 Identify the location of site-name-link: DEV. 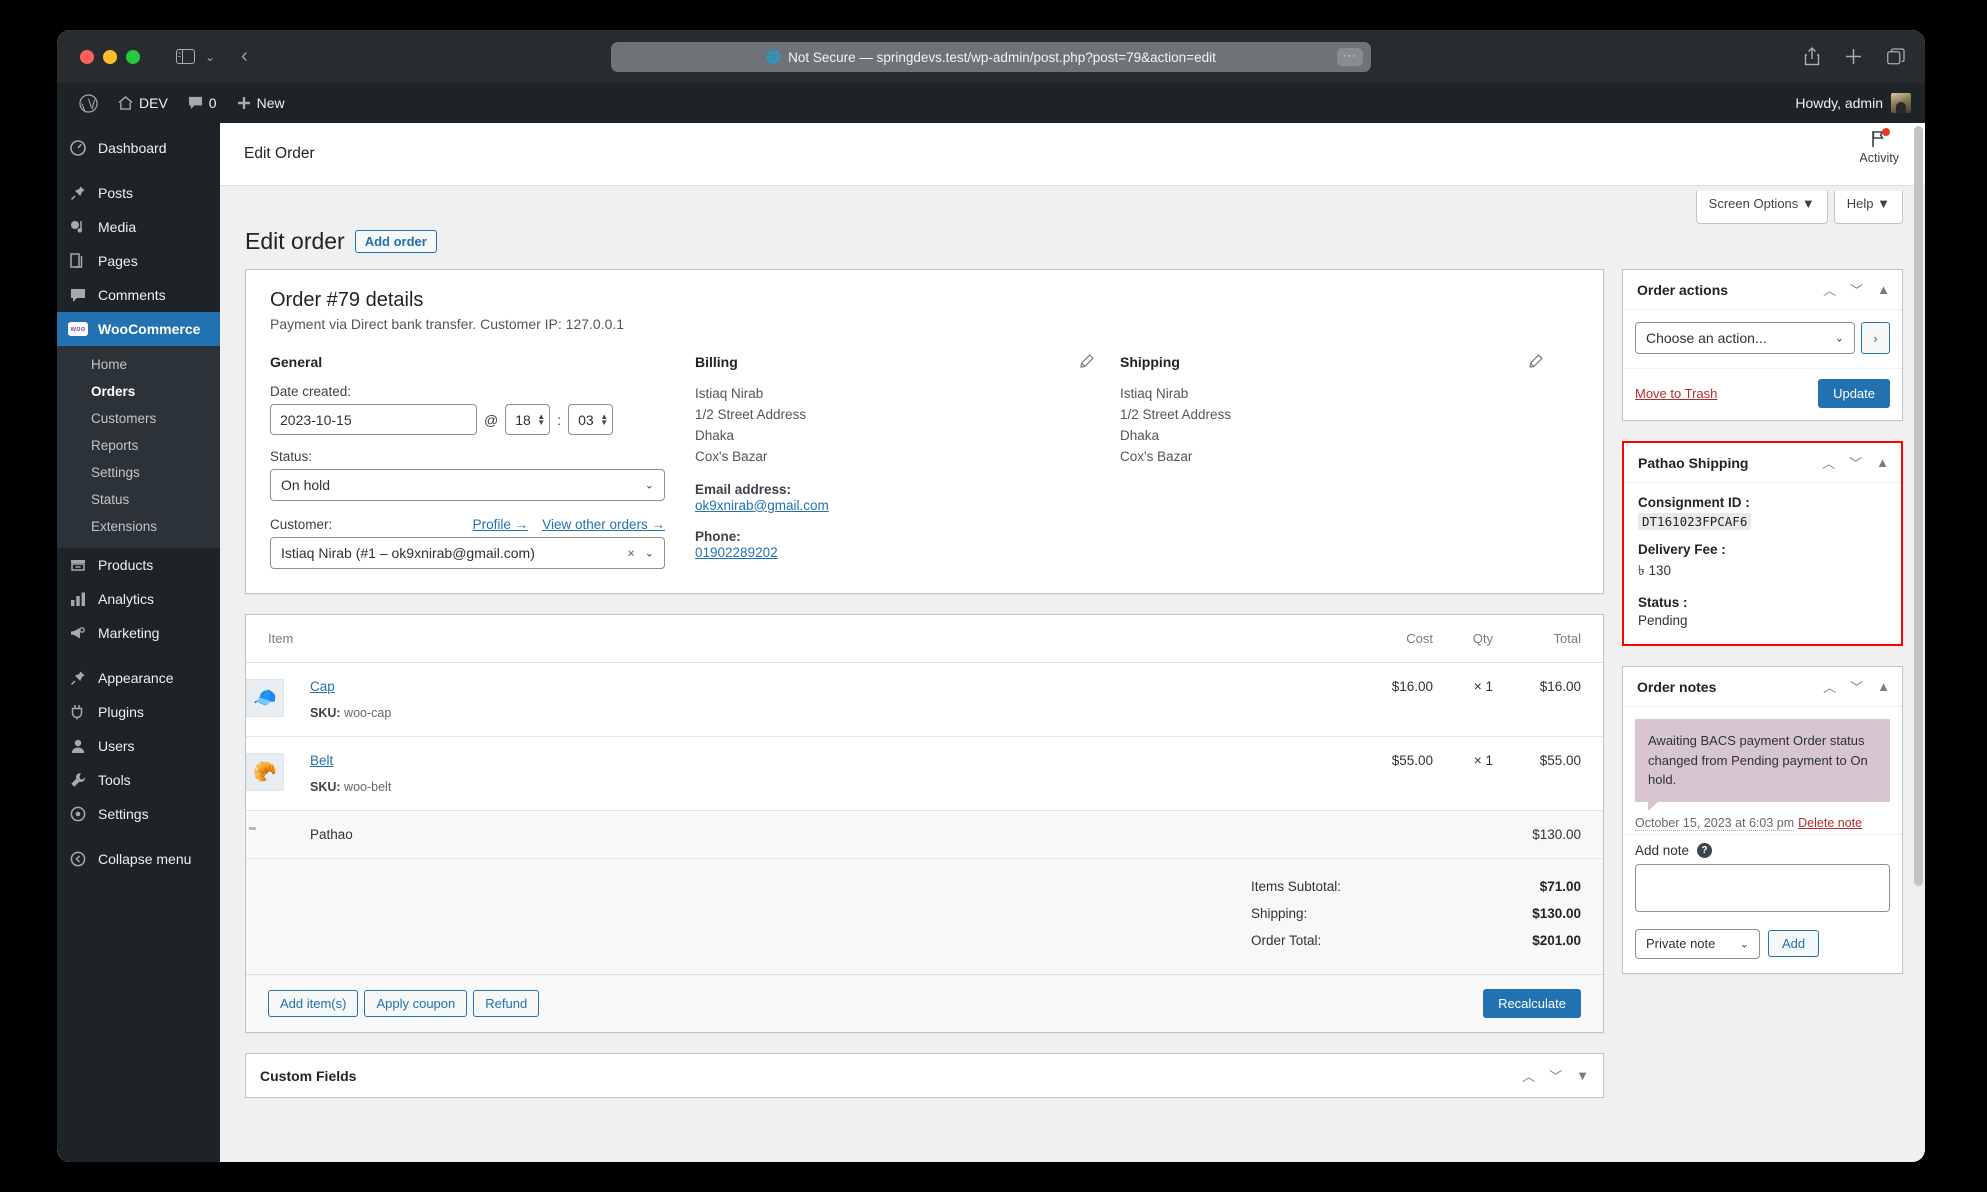
(143, 103).